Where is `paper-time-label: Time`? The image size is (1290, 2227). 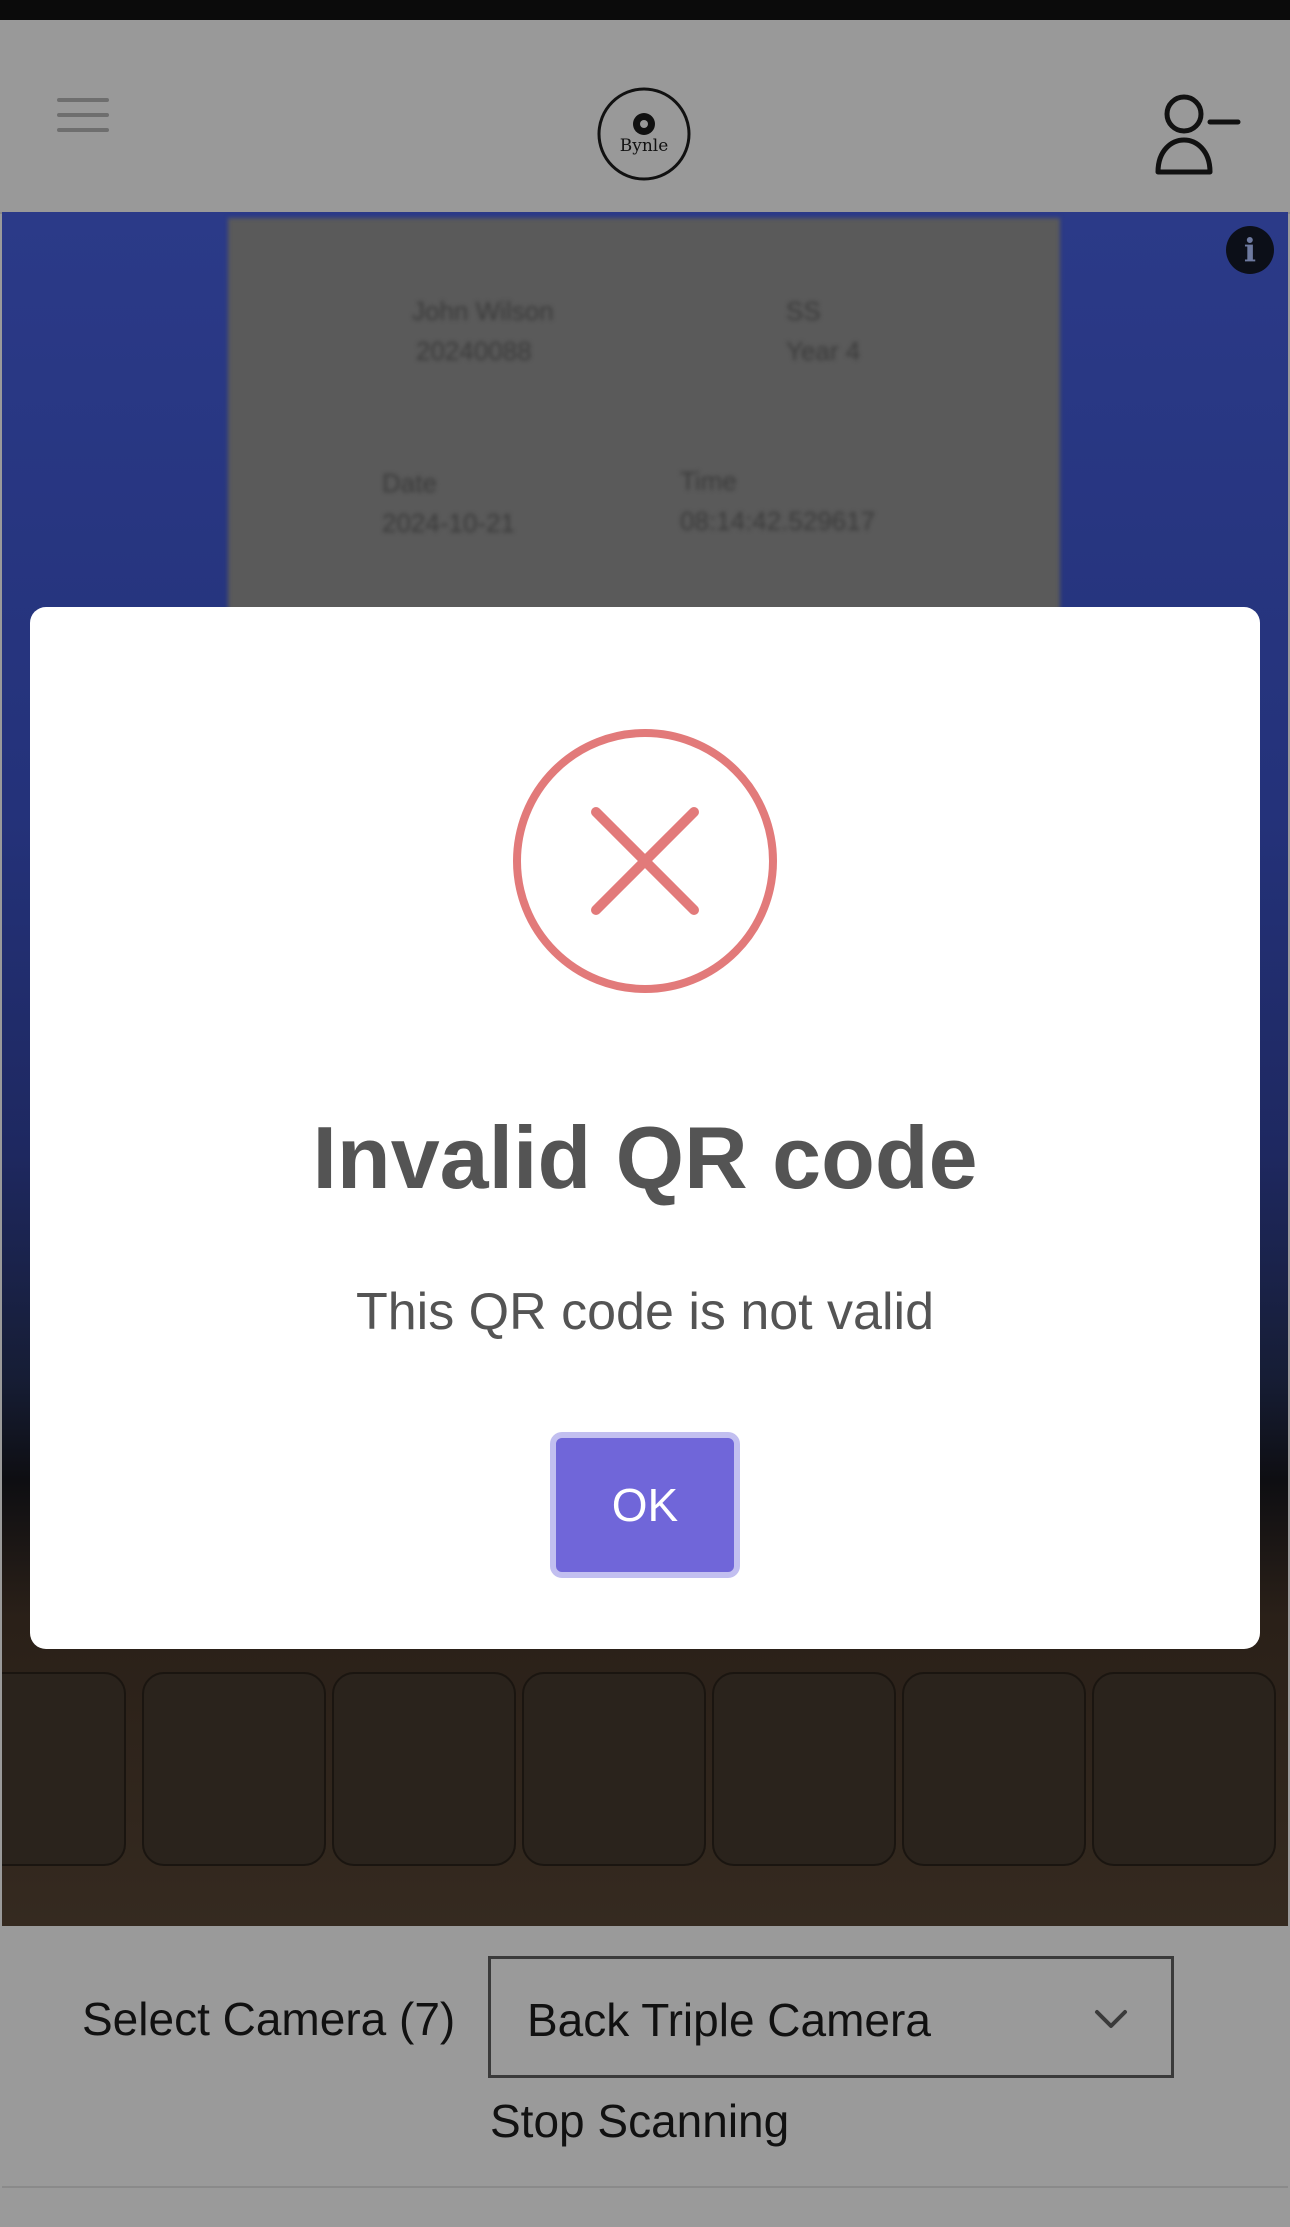 paper-time-label: Time is located at coordinates (708, 481).